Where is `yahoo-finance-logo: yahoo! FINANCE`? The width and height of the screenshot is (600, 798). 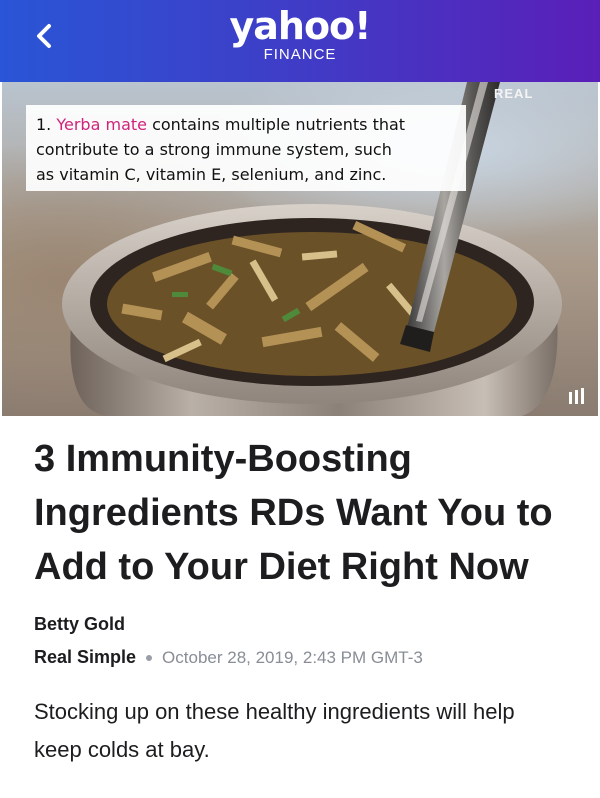
yahoo-finance-logo: yahoo! FINANCE is located at coordinates (300, 34).